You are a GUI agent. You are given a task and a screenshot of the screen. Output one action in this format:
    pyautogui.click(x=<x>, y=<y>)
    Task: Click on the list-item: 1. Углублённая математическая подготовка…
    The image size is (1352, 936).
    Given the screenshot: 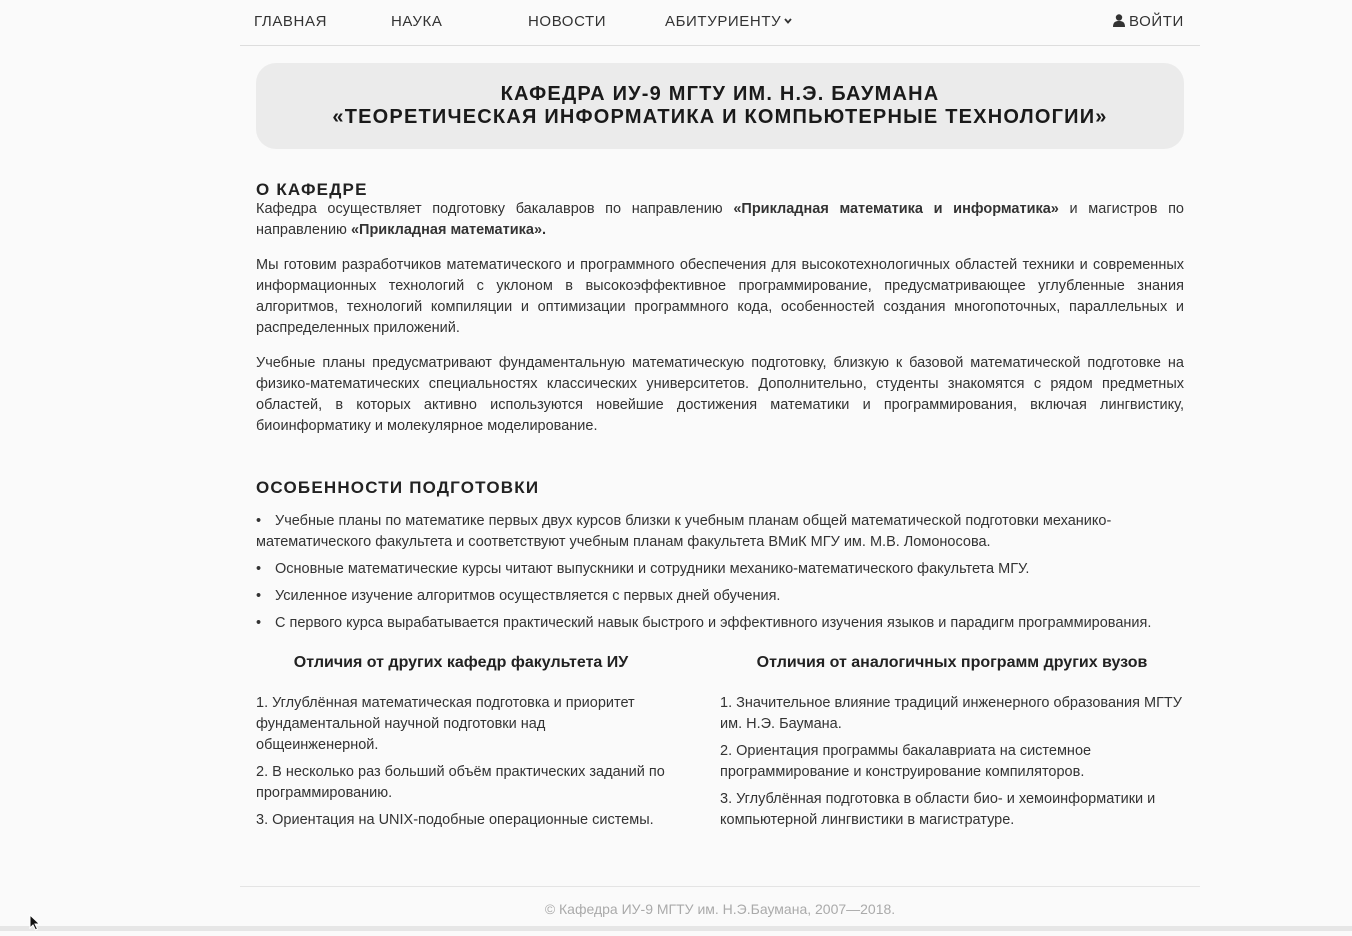 What is the action you would take?
    pyautogui.click(x=445, y=724)
    